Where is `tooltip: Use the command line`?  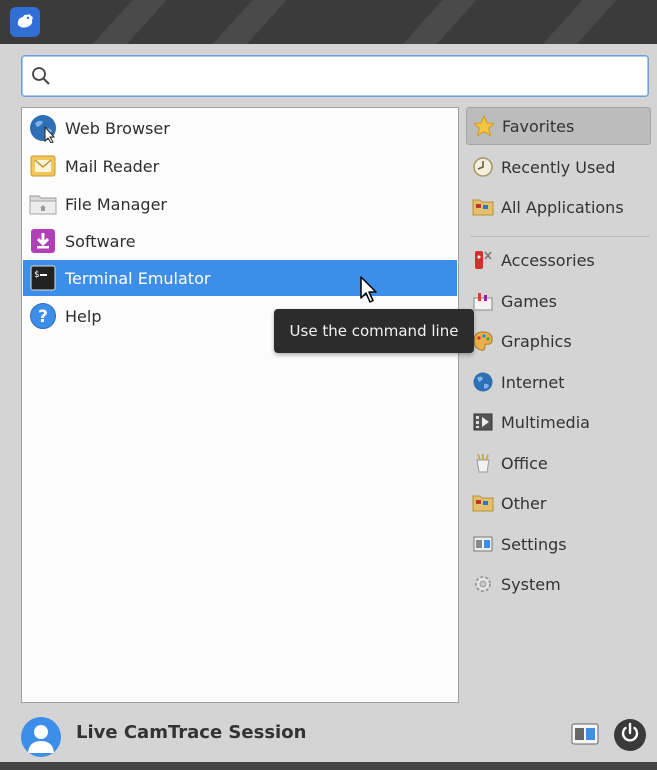 tooltip: Use the command line is located at coordinates (374, 331).